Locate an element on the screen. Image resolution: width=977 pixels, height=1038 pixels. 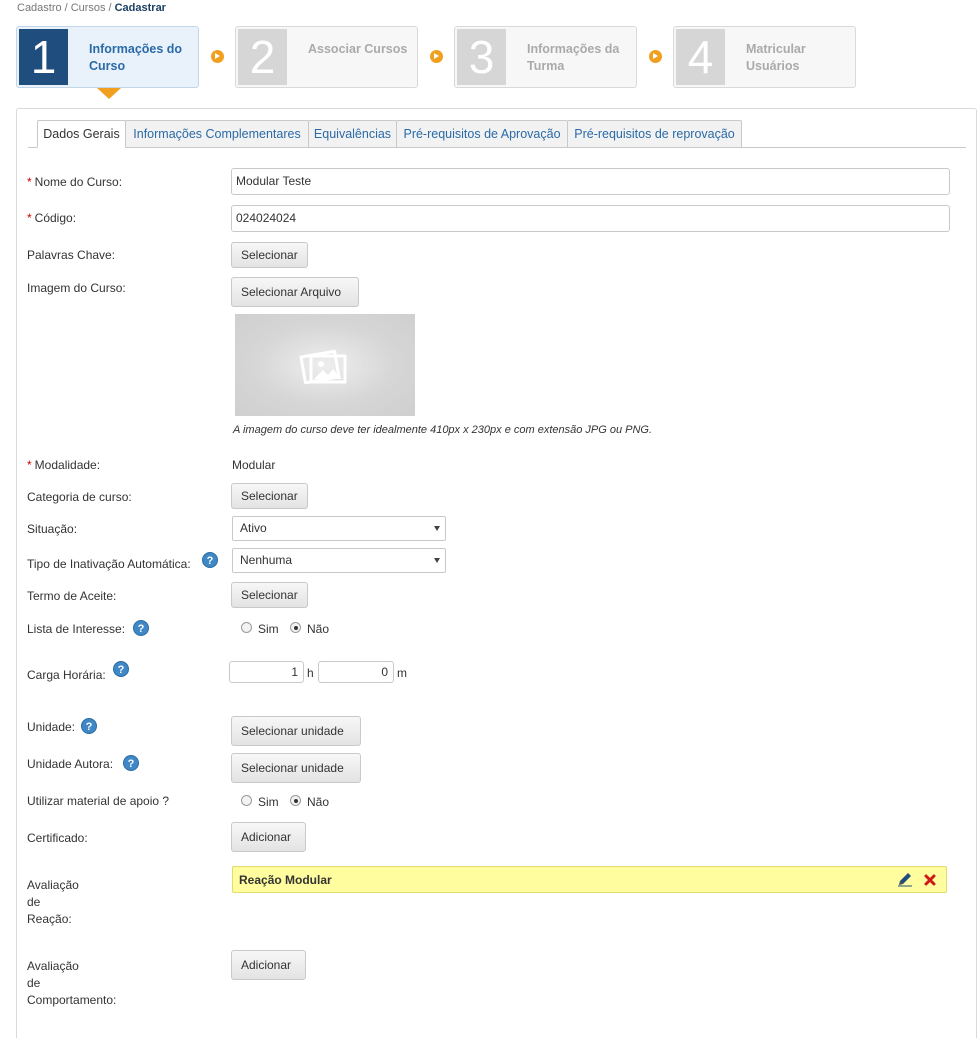
avaliacao-comportamento-label: Avaliação de Comportamento: is located at coordinates (72, 983).